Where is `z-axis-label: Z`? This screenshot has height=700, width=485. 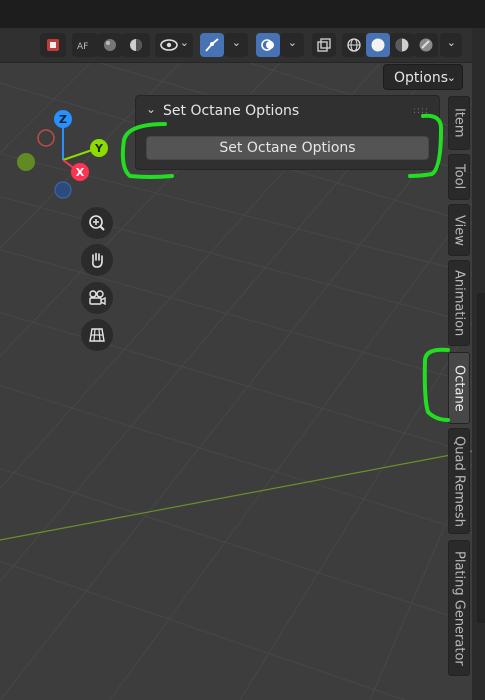
z-axis-label: Z is located at coordinates (63, 119).